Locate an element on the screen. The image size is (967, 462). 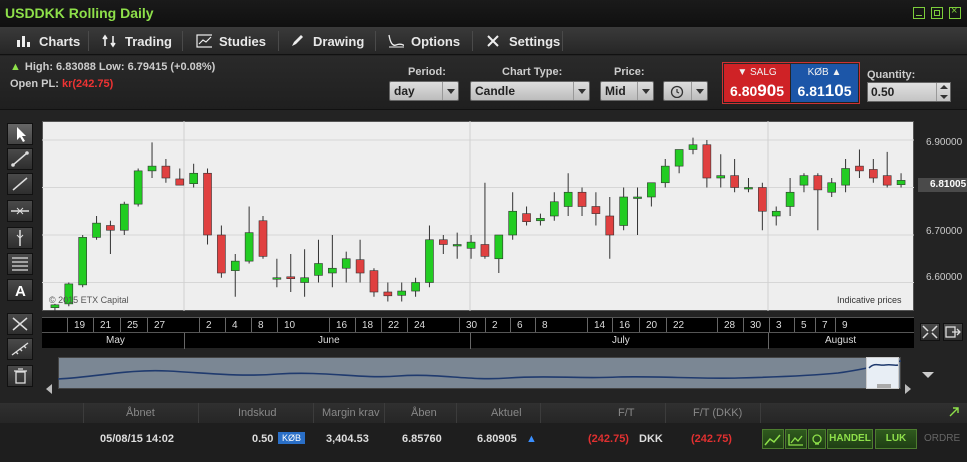
clock-icon is located at coordinates (677, 91).